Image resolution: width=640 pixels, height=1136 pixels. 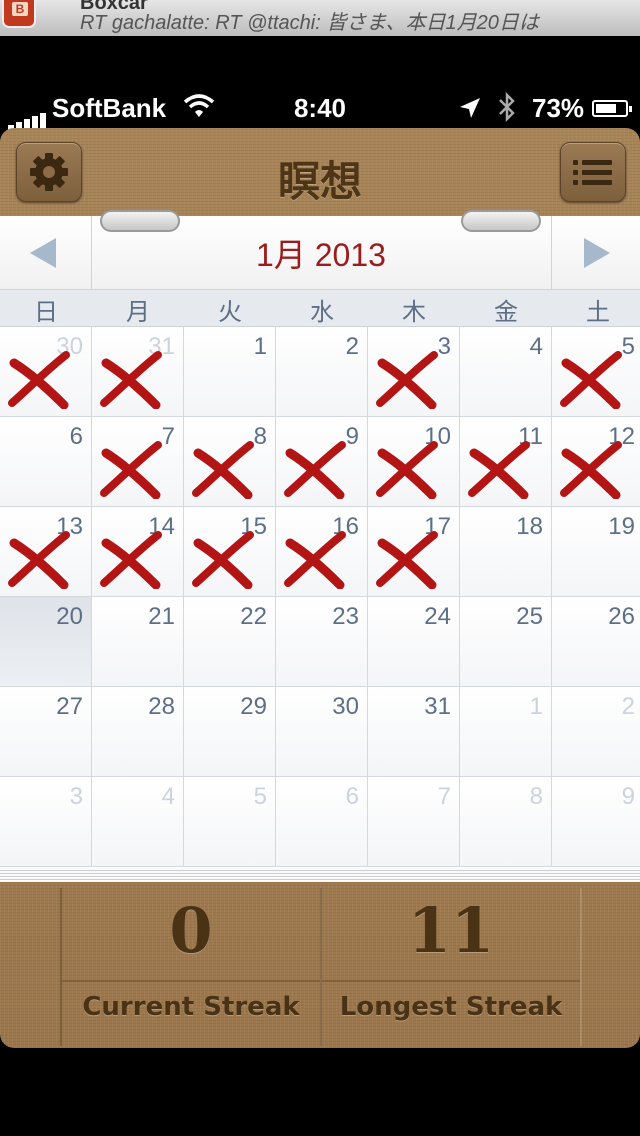 What do you see at coordinates (437, 706) in the screenshot?
I see `day-number: 31` at bounding box center [437, 706].